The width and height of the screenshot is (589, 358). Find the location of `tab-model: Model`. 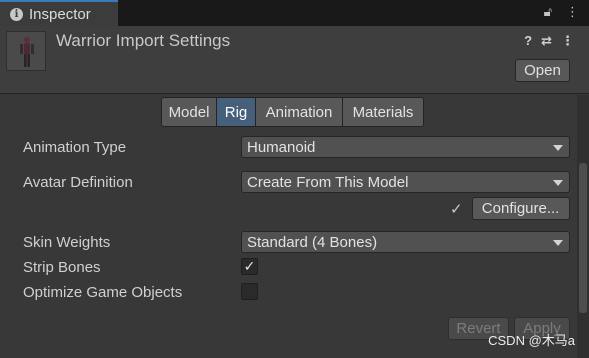

tab-model: Model is located at coordinates (189, 112).